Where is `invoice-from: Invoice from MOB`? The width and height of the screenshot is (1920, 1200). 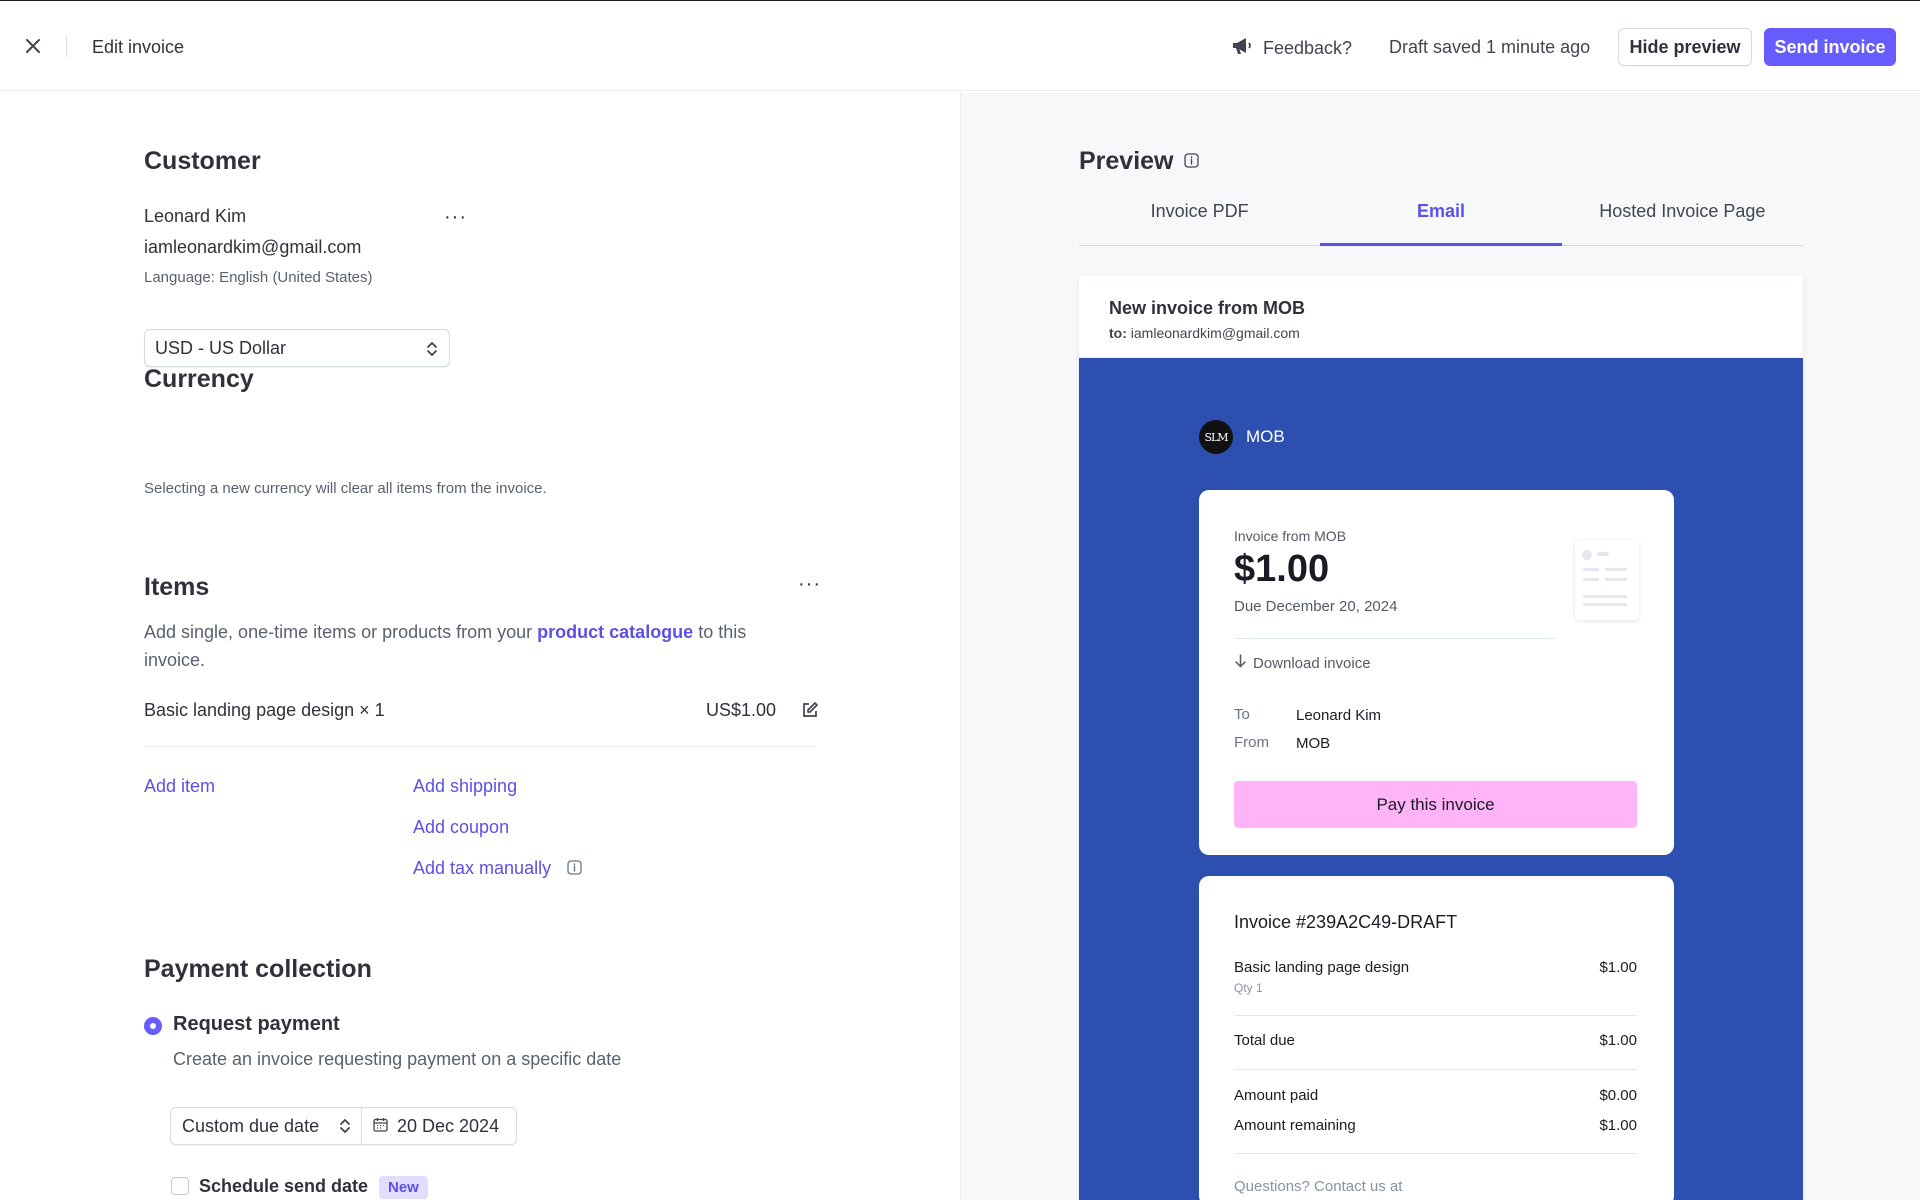
invoice-from: Invoice from MOB is located at coordinates (1290, 536).